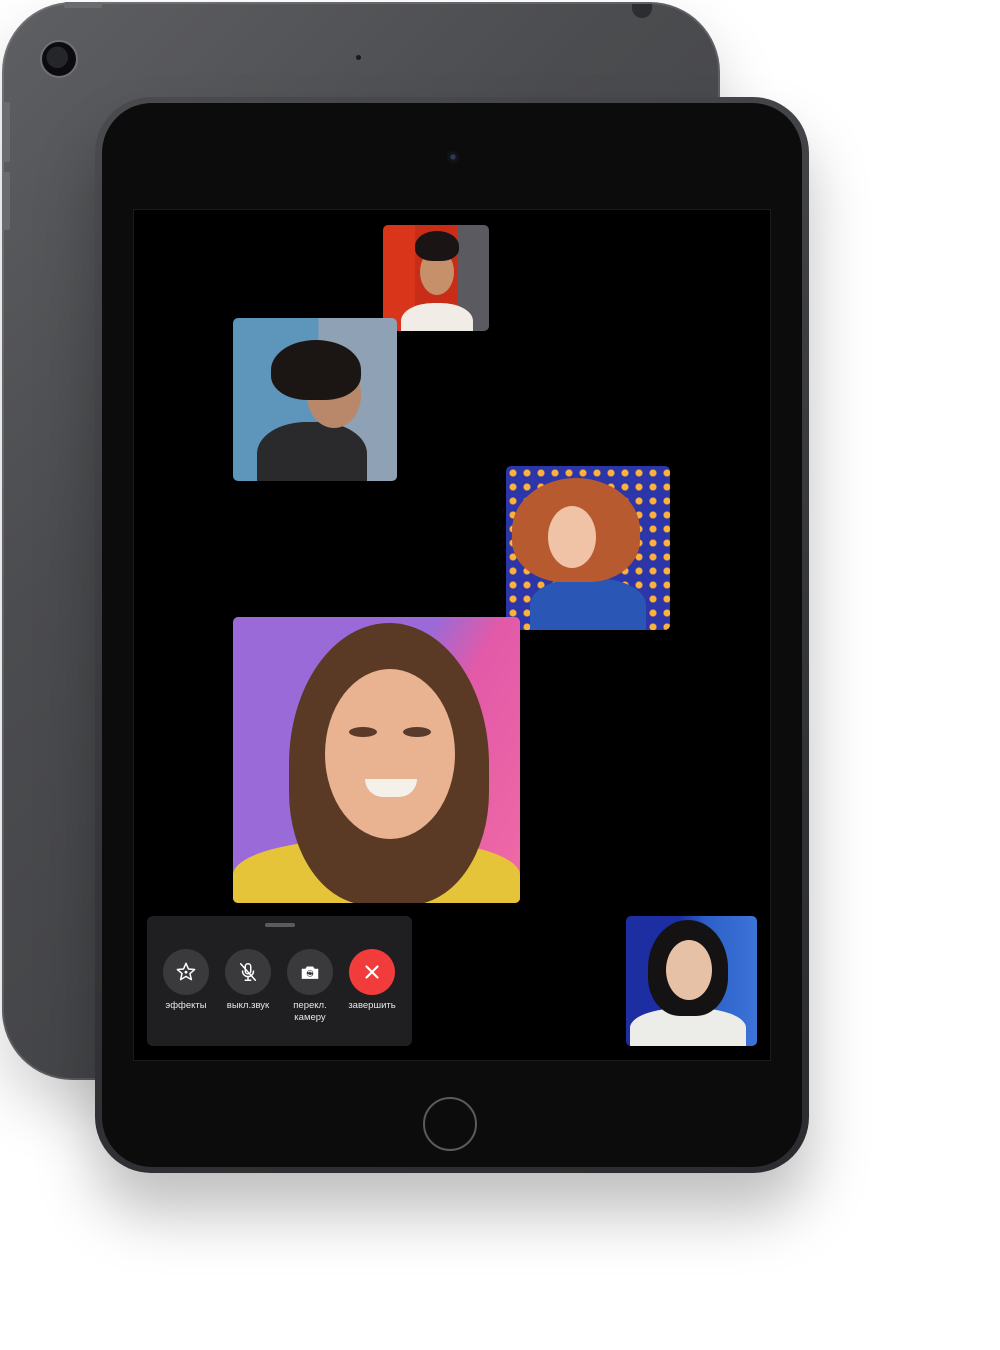 This screenshot has width=1000, height=1350. What do you see at coordinates (59, 59) in the screenshot?
I see `rear-camera-icon` at bounding box center [59, 59].